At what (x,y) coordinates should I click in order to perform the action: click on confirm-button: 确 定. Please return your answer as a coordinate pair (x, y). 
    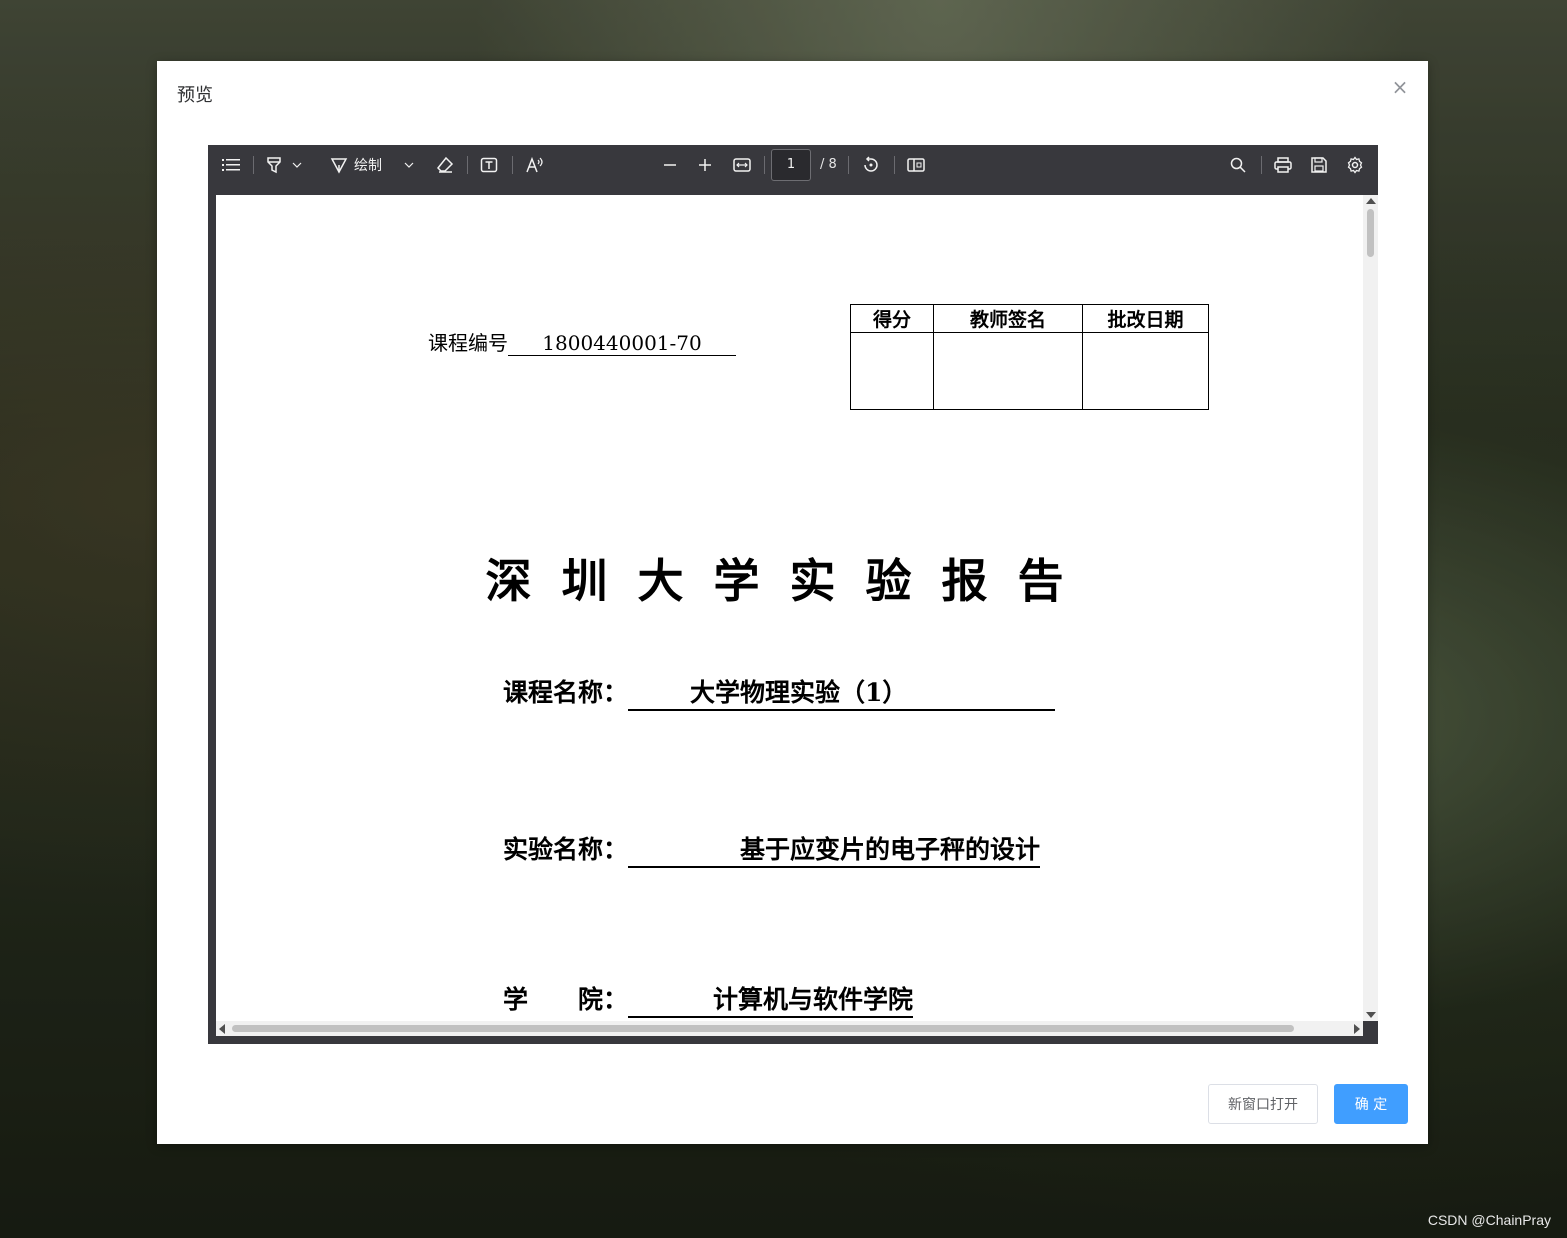
    Looking at the image, I should click on (1371, 1104).